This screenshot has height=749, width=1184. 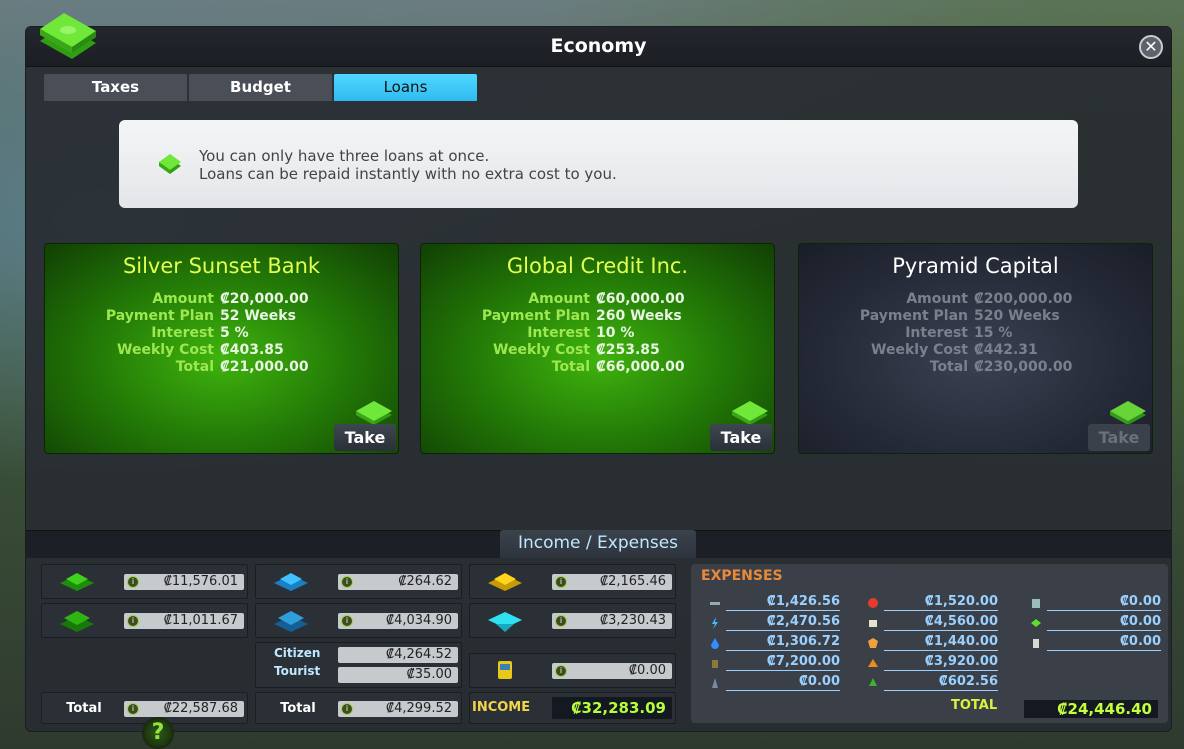 What do you see at coordinates (873, 603) in the screenshot?
I see `fire-icon` at bounding box center [873, 603].